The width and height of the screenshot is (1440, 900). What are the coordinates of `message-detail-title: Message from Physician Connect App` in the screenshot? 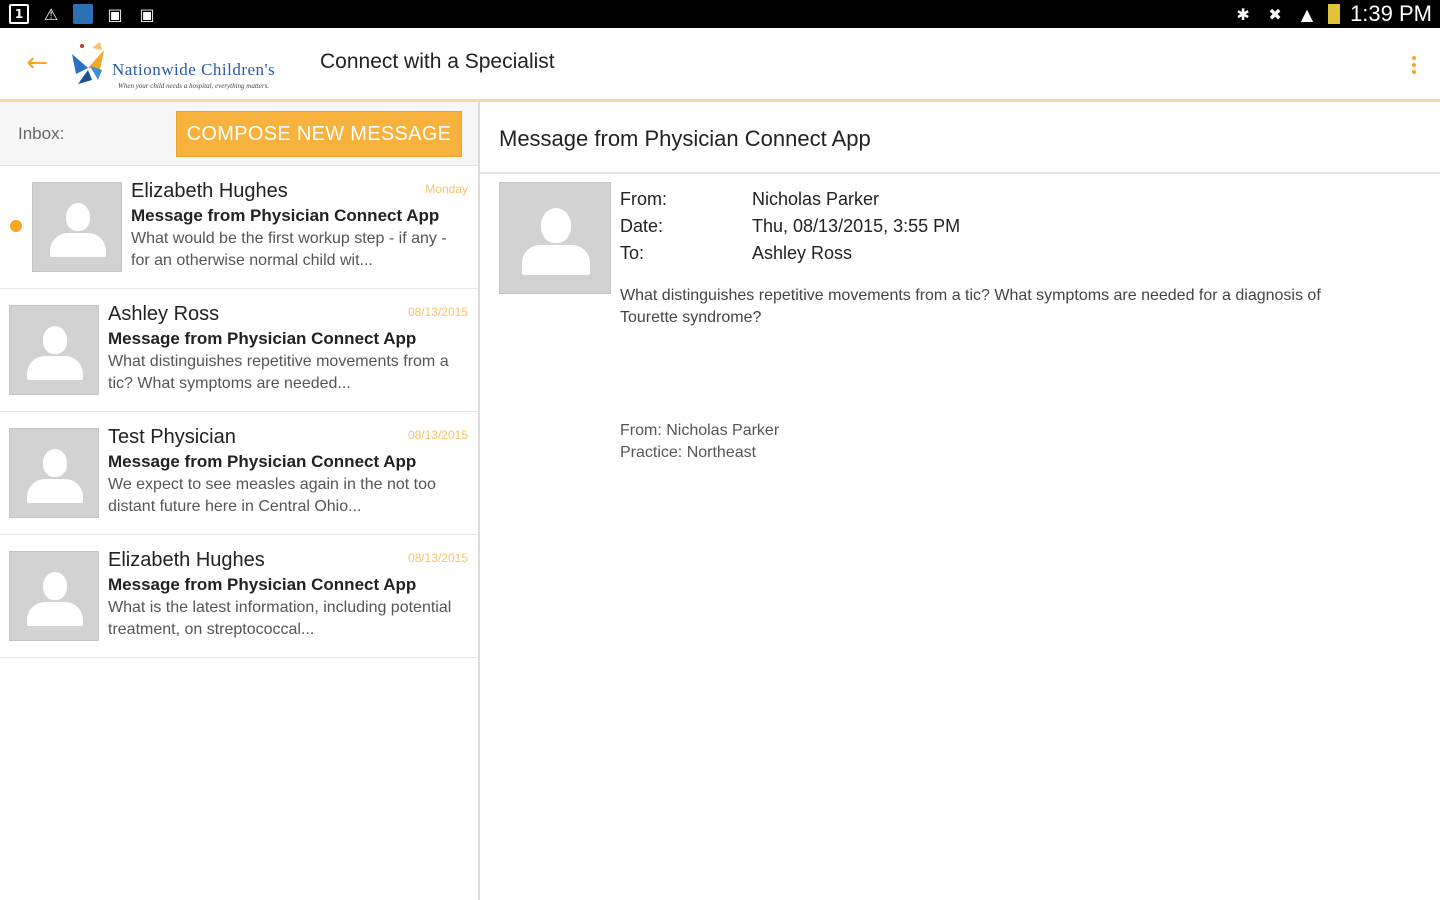 It's located at (685, 138).